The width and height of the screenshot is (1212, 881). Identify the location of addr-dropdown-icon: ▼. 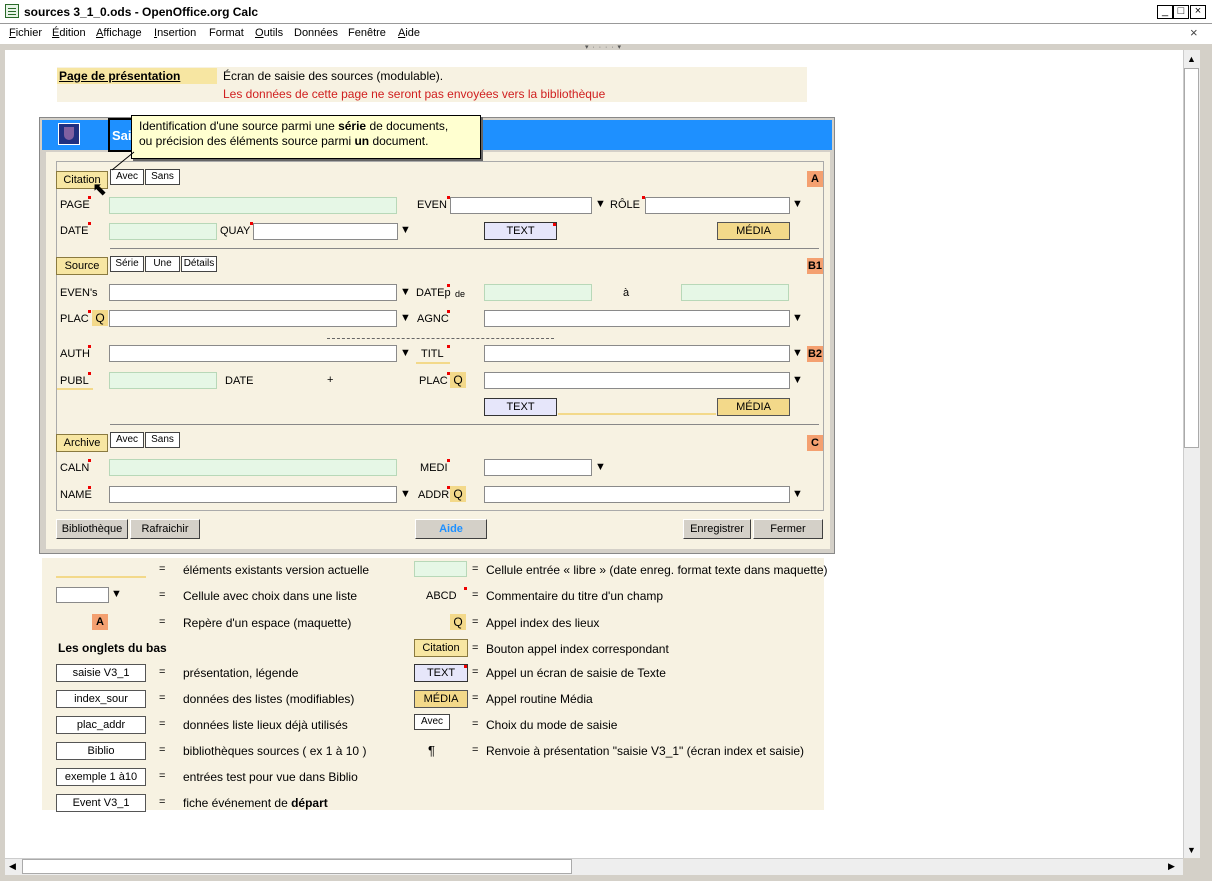
(797, 494).